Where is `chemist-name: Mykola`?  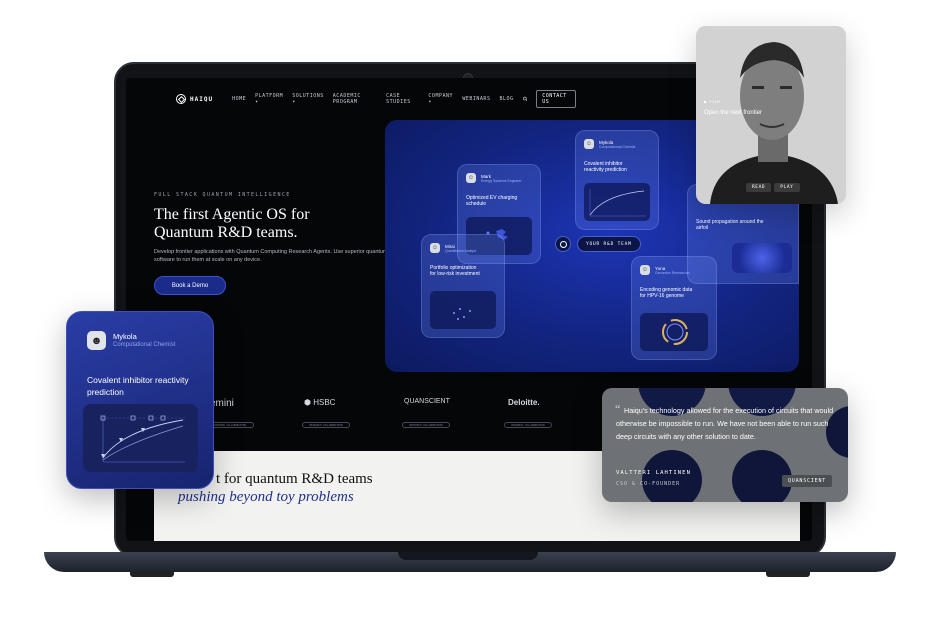 chemist-name: Mykola is located at coordinates (125, 336).